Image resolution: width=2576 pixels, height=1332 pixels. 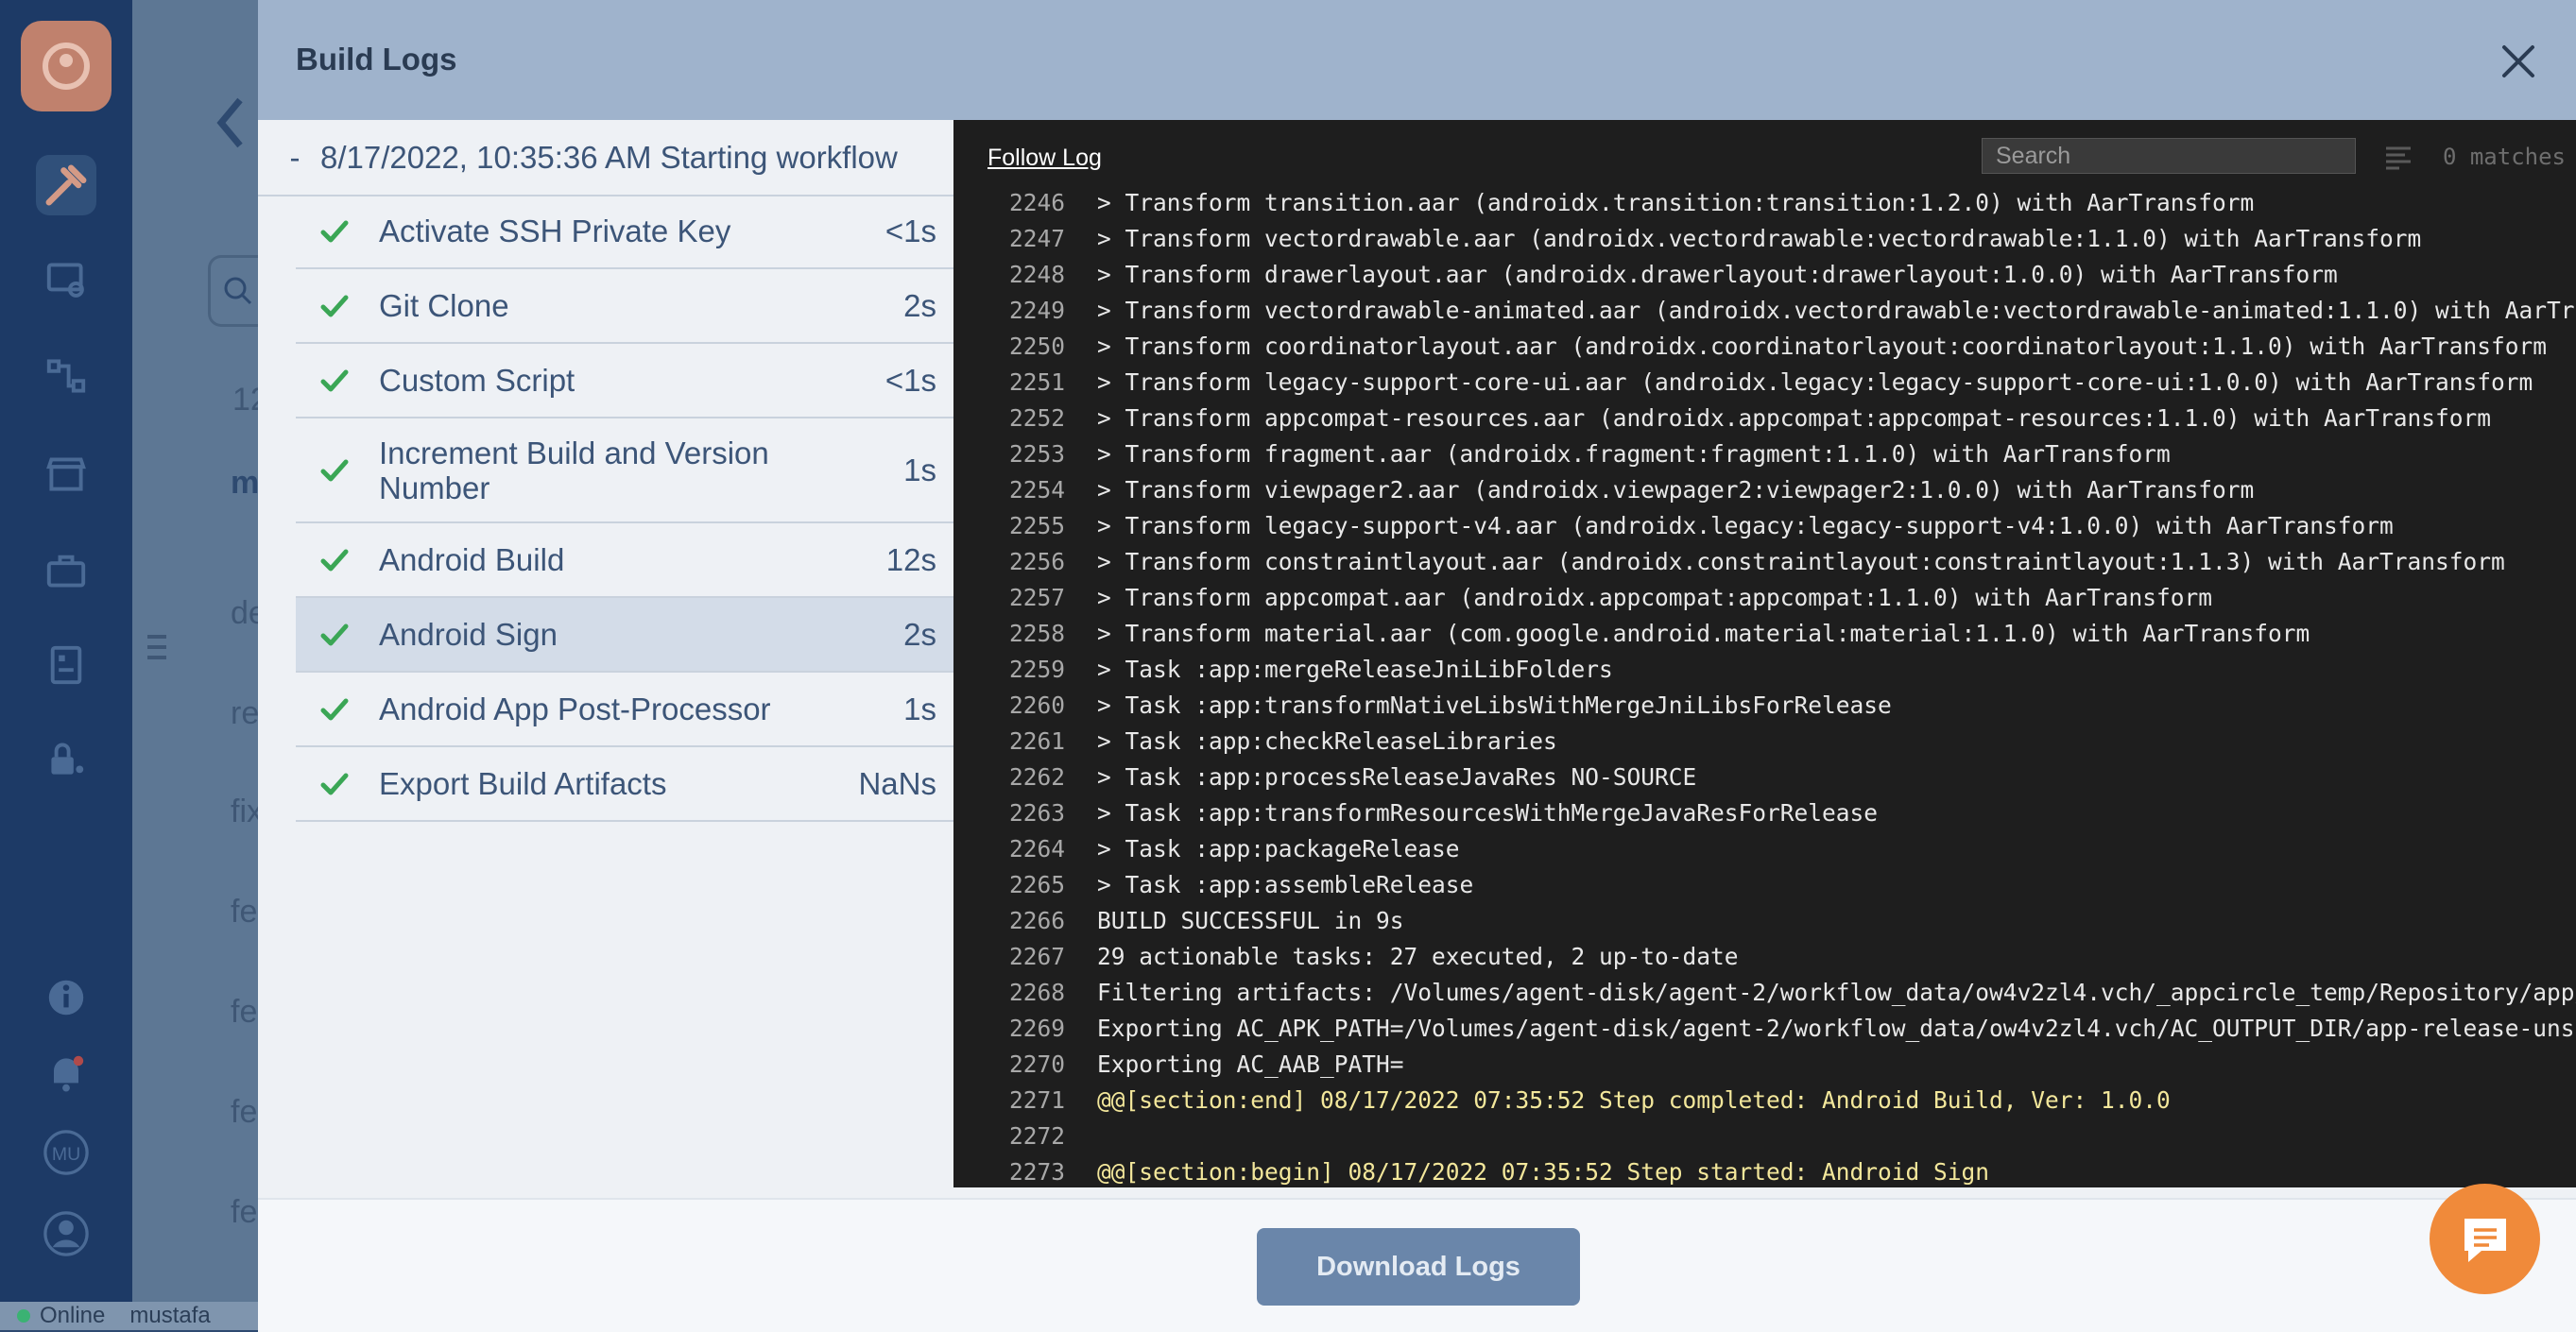 What do you see at coordinates (624, 306) in the screenshot?
I see `workflow-step: Git Clone 2s` at bounding box center [624, 306].